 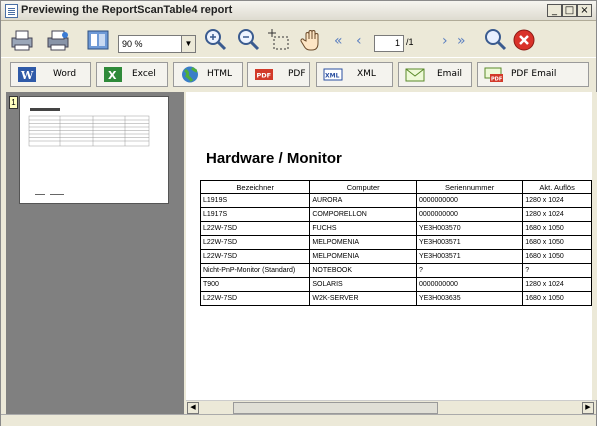 What do you see at coordinates (449, 74) in the screenshot?
I see `export-email-label: Email` at bounding box center [449, 74].